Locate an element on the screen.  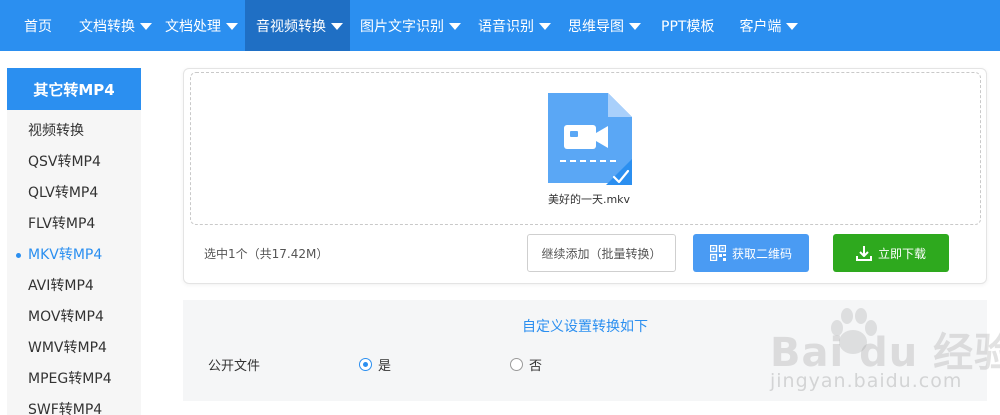
sidebar-item-label: AVI转MP4 is located at coordinates (61, 286).